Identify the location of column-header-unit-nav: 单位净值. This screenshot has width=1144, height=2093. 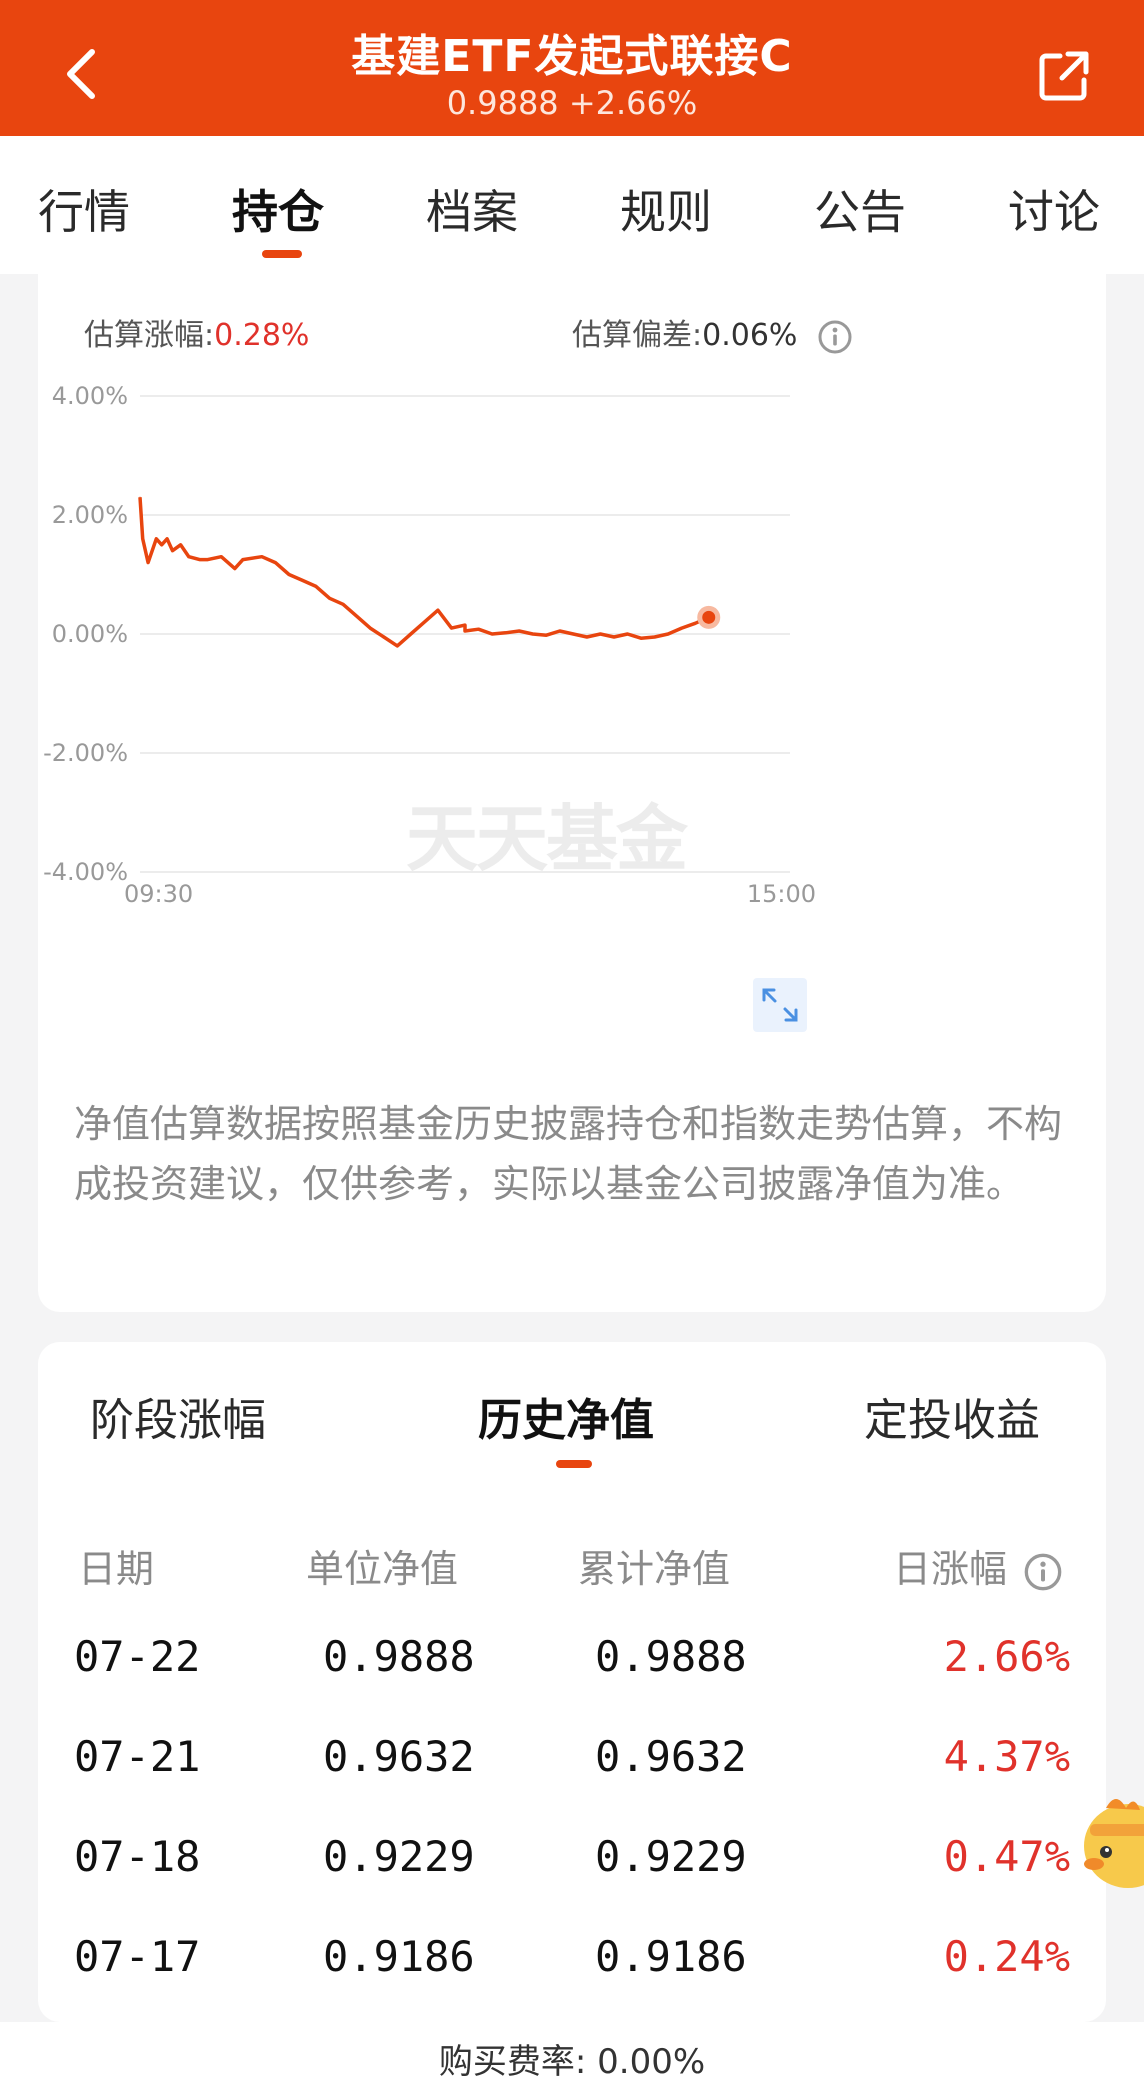
(382, 1569).